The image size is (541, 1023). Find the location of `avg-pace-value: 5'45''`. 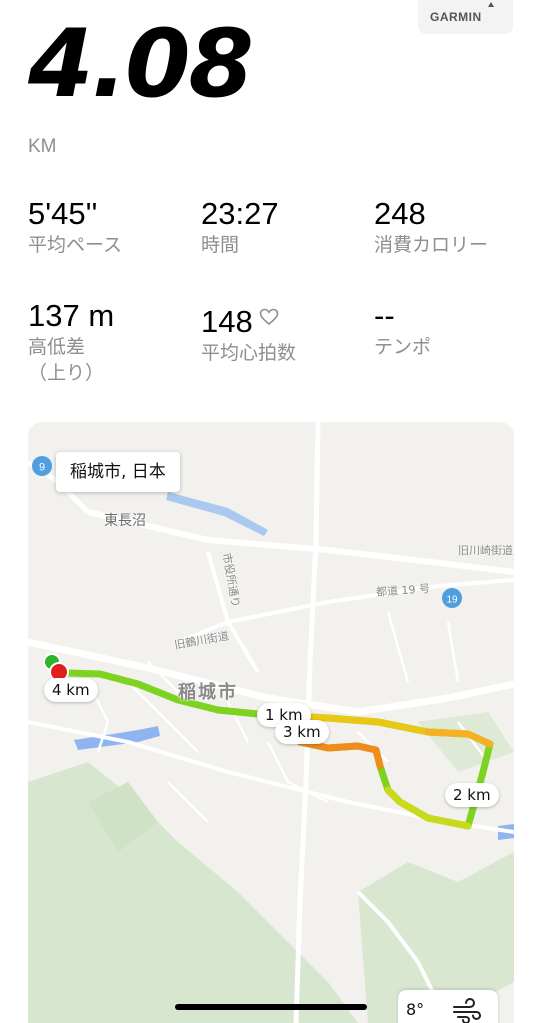

avg-pace-value: 5'45'' is located at coordinates (63, 213).